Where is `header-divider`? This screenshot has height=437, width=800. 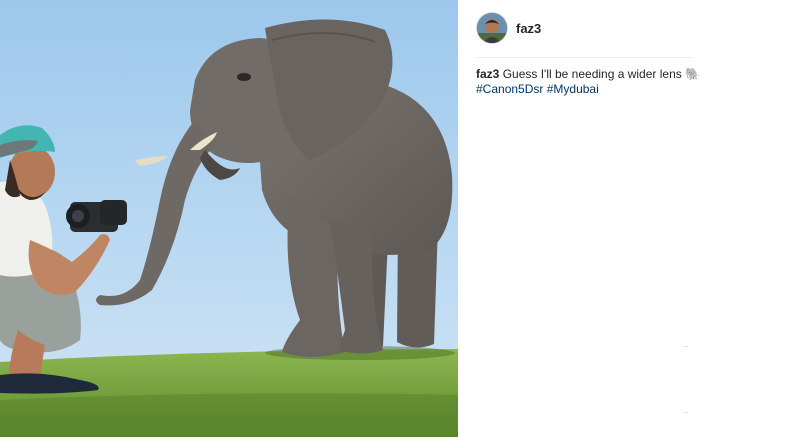 header-divider is located at coordinates (585, 57).